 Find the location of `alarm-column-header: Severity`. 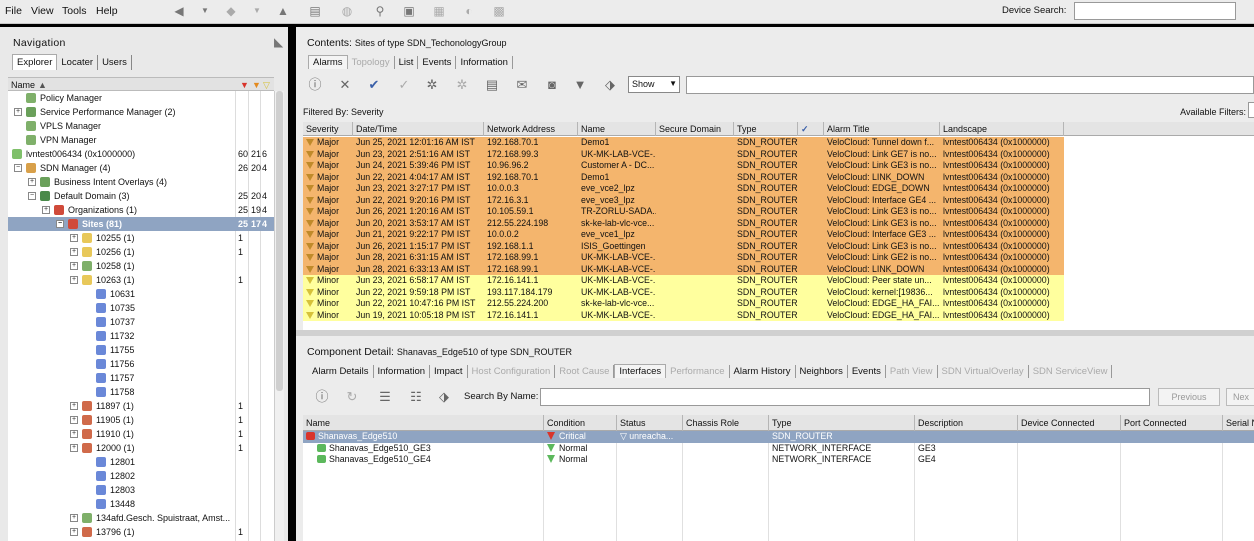

alarm-column-header: Severity is located at coordinates (328, 129).